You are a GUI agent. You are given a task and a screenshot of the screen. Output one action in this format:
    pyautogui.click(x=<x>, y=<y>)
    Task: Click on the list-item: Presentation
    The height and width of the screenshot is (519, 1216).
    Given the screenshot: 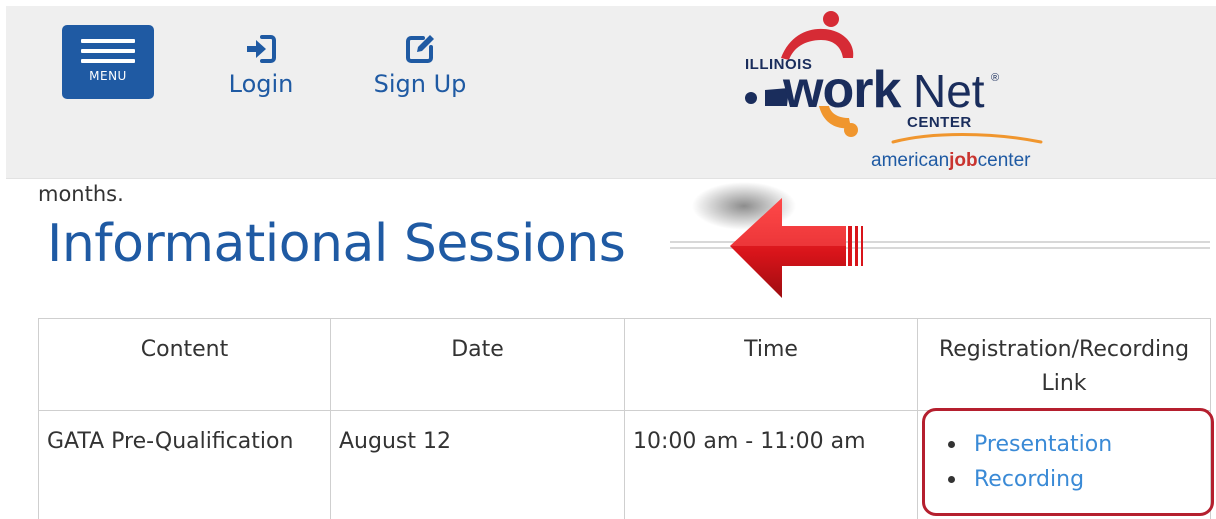 What is the action you would take?
    pyautogui.click(x=1075, y=444)
    